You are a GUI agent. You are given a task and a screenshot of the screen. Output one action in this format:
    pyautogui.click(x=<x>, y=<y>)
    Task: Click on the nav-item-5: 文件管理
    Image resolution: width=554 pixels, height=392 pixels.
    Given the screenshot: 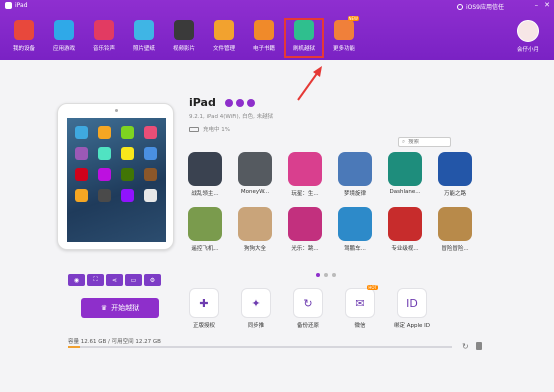 What is the action you would take?
    pyautogui.click(x=224, y=38)
    